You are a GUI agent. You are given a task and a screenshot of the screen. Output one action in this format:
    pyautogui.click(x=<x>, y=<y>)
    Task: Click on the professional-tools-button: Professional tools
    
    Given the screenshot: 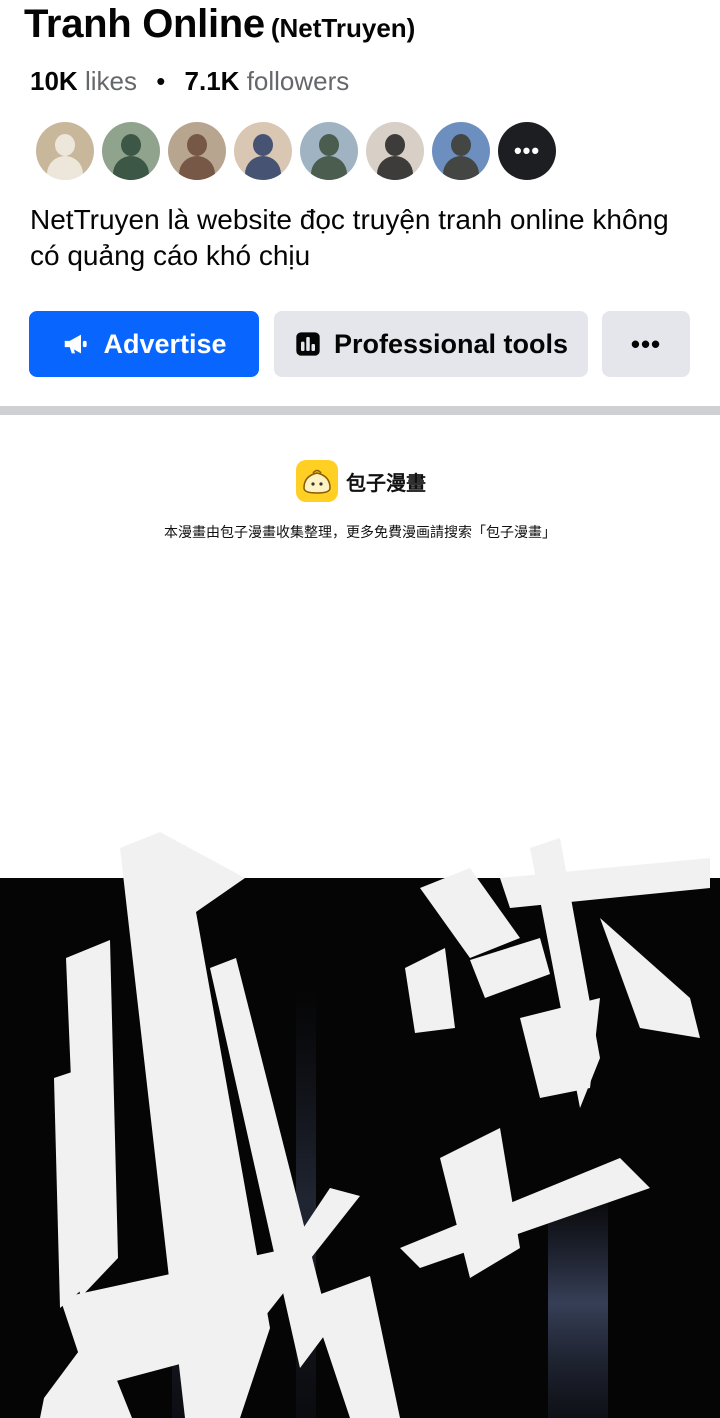 What is the action you would take?
    pyautogui.click(x=431, y=344)
    